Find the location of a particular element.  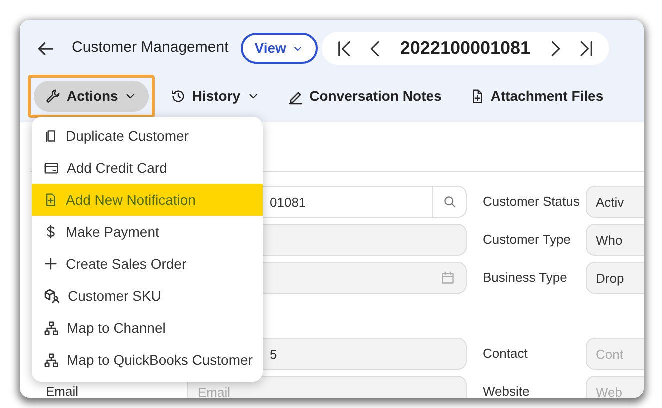

field-label: Customer Status is located at coordinates (531, 202).